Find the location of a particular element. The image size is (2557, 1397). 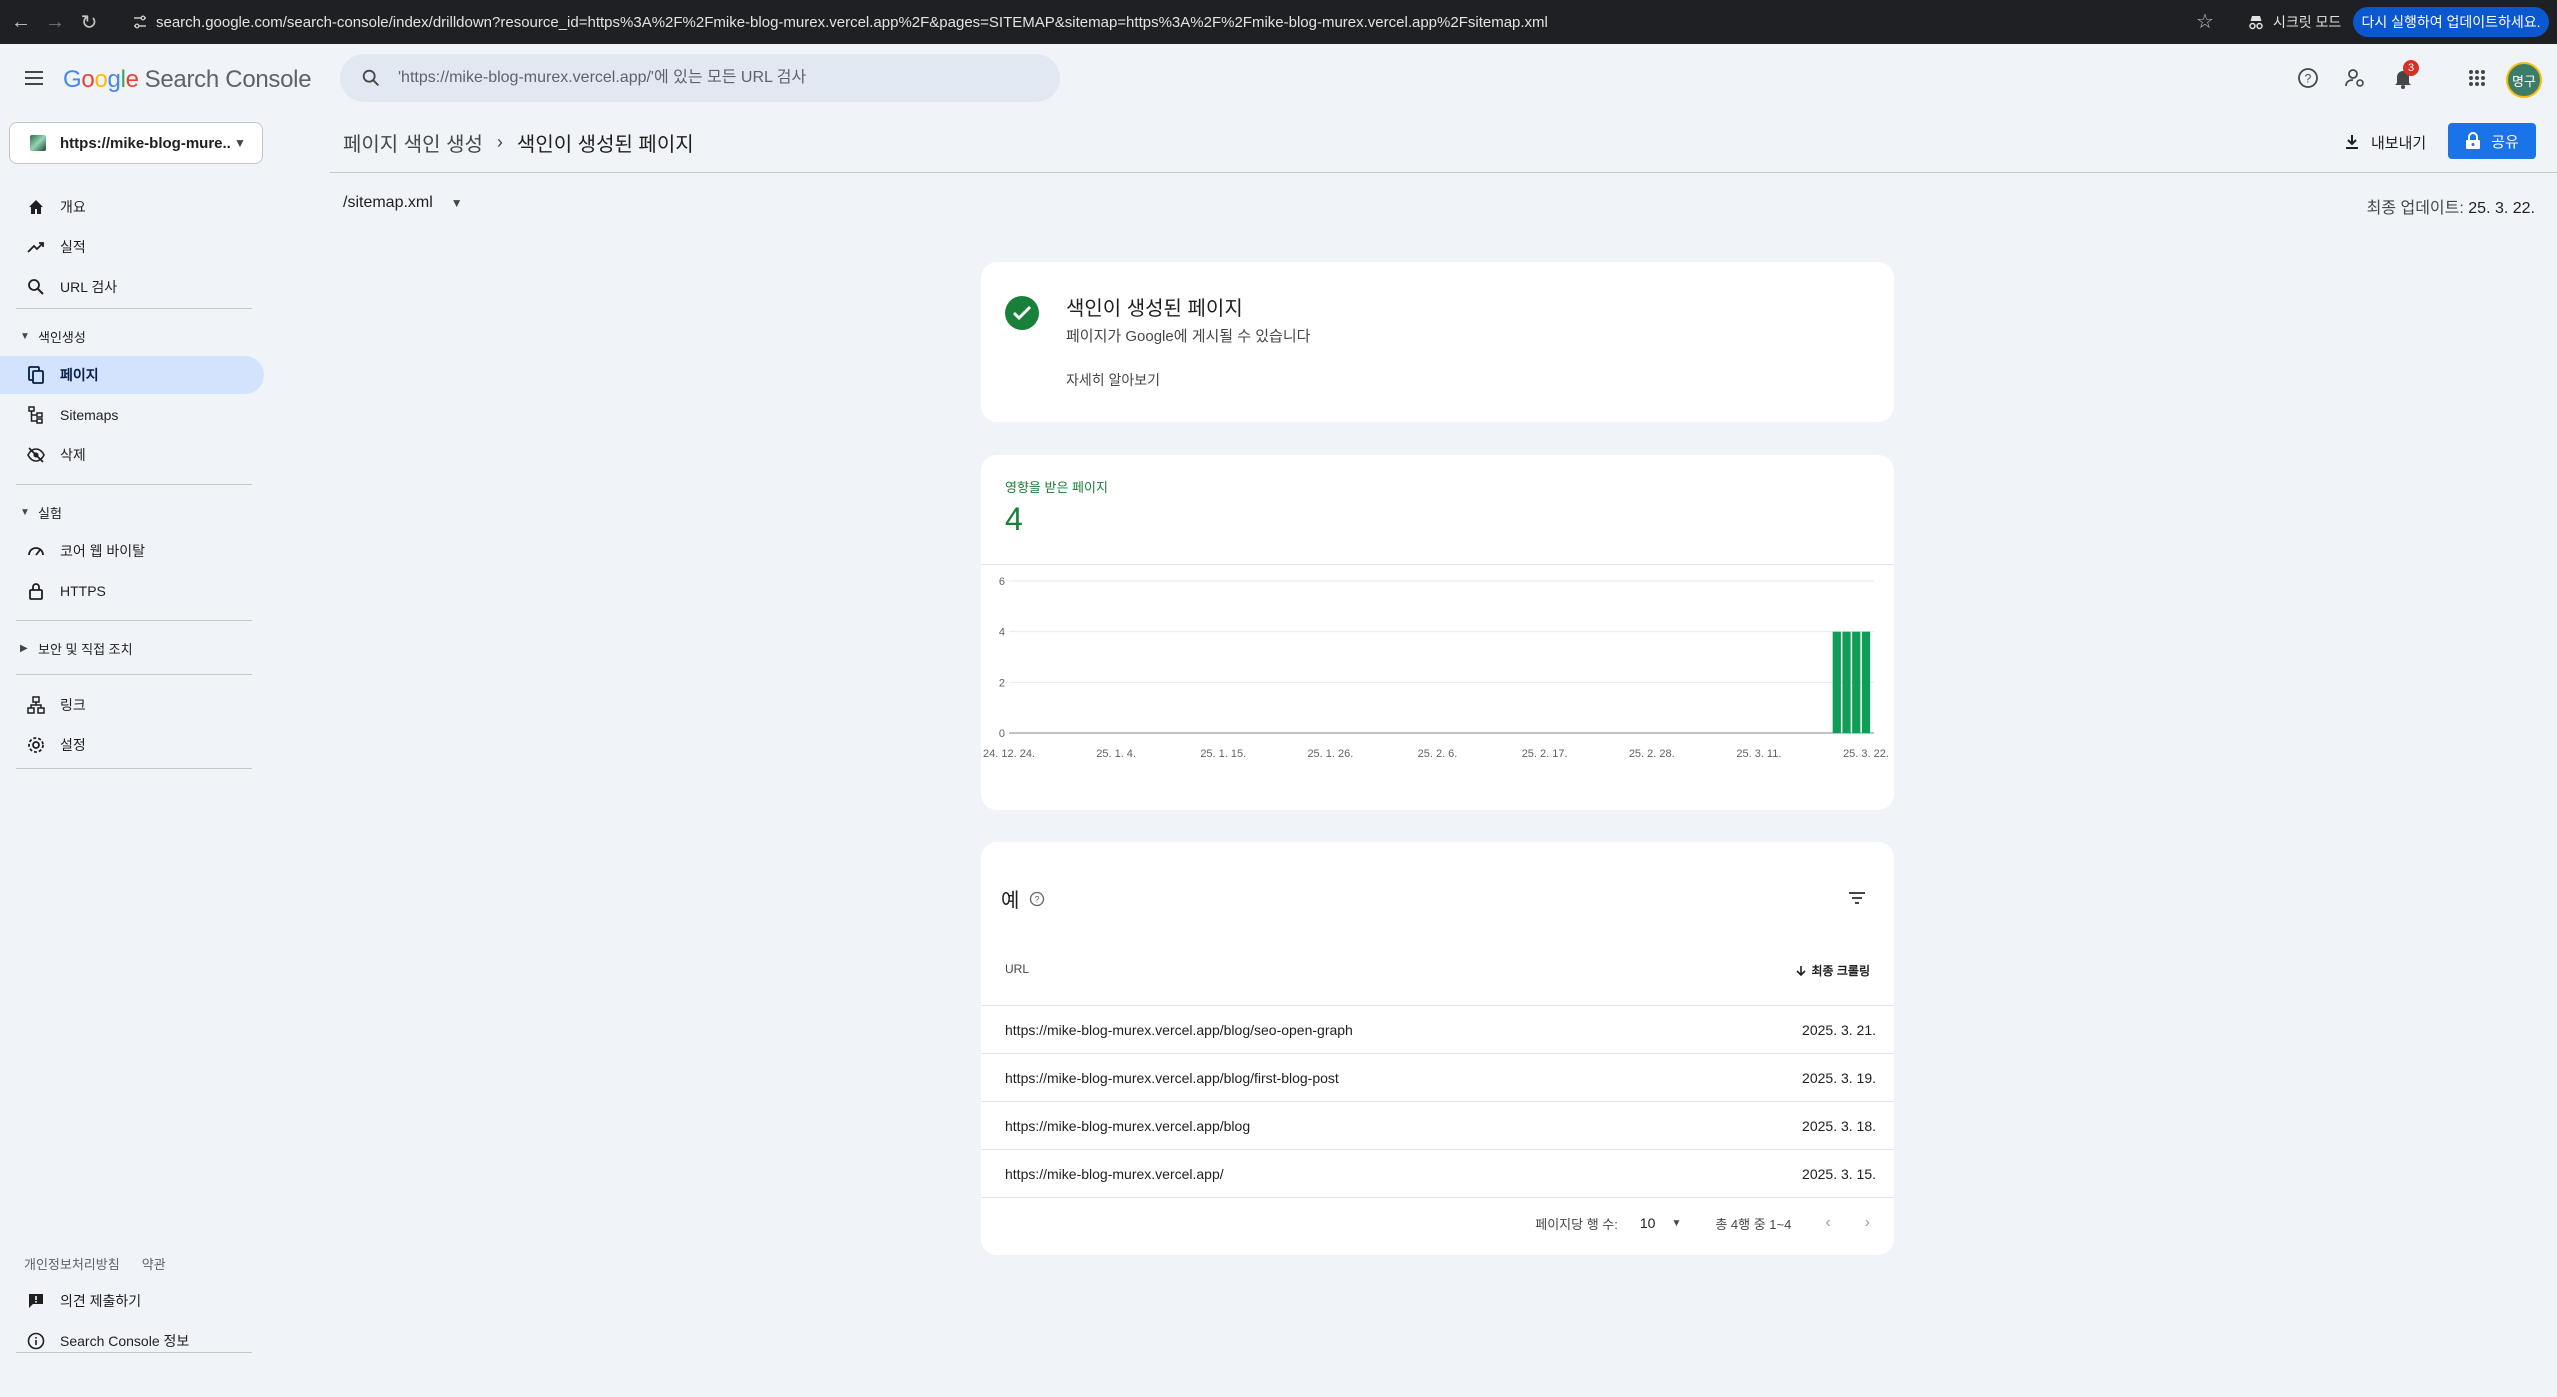

pagination: 페이지당 행 수: 10 ▼ 총 4행 중 1~4 ‹ › is located at coordinates (1437, 1223).